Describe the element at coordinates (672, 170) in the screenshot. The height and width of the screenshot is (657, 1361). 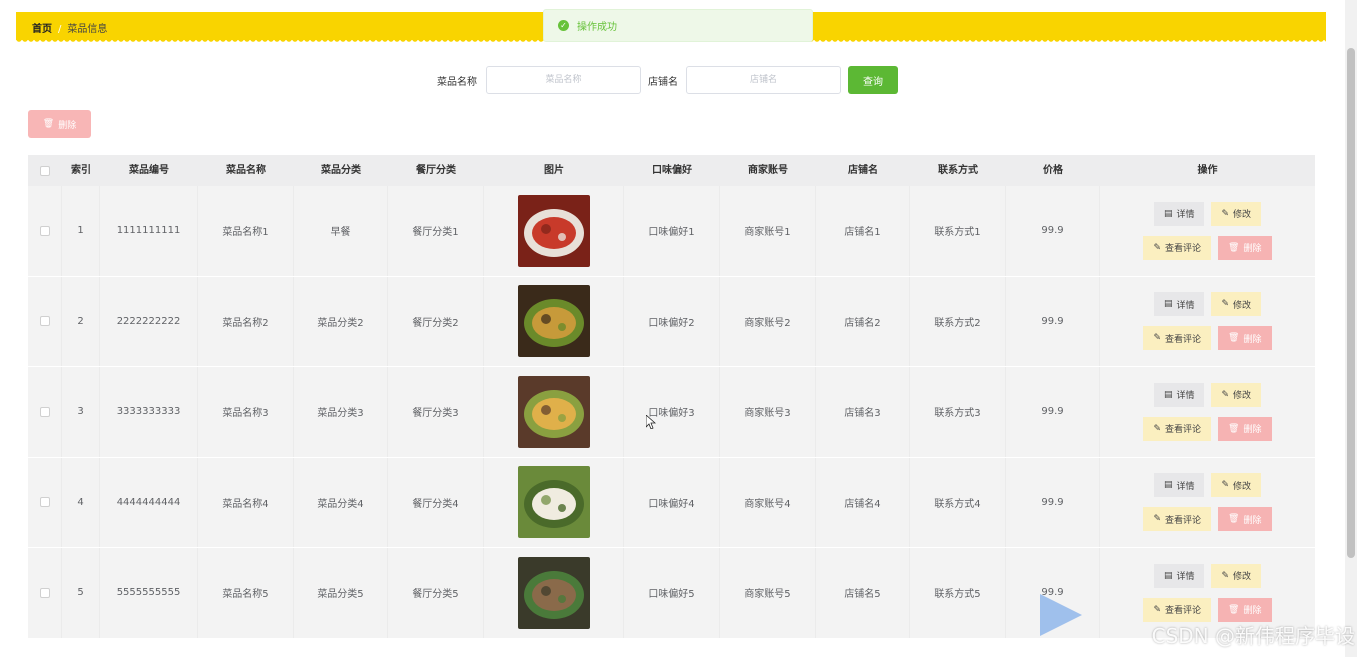
I see `header-taste: 口味偏好` at that location.